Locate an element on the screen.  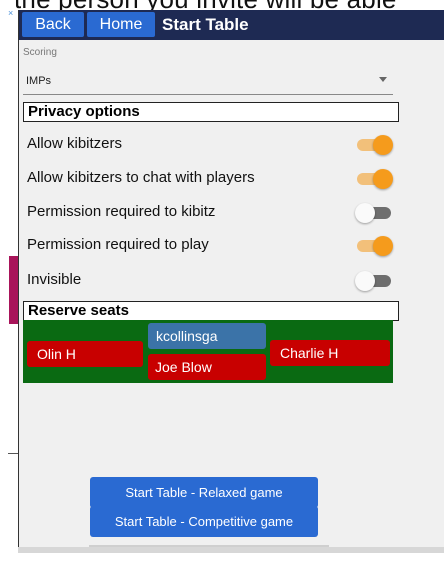
seat-north: kcollinsga is located at coordinates (207, 336).